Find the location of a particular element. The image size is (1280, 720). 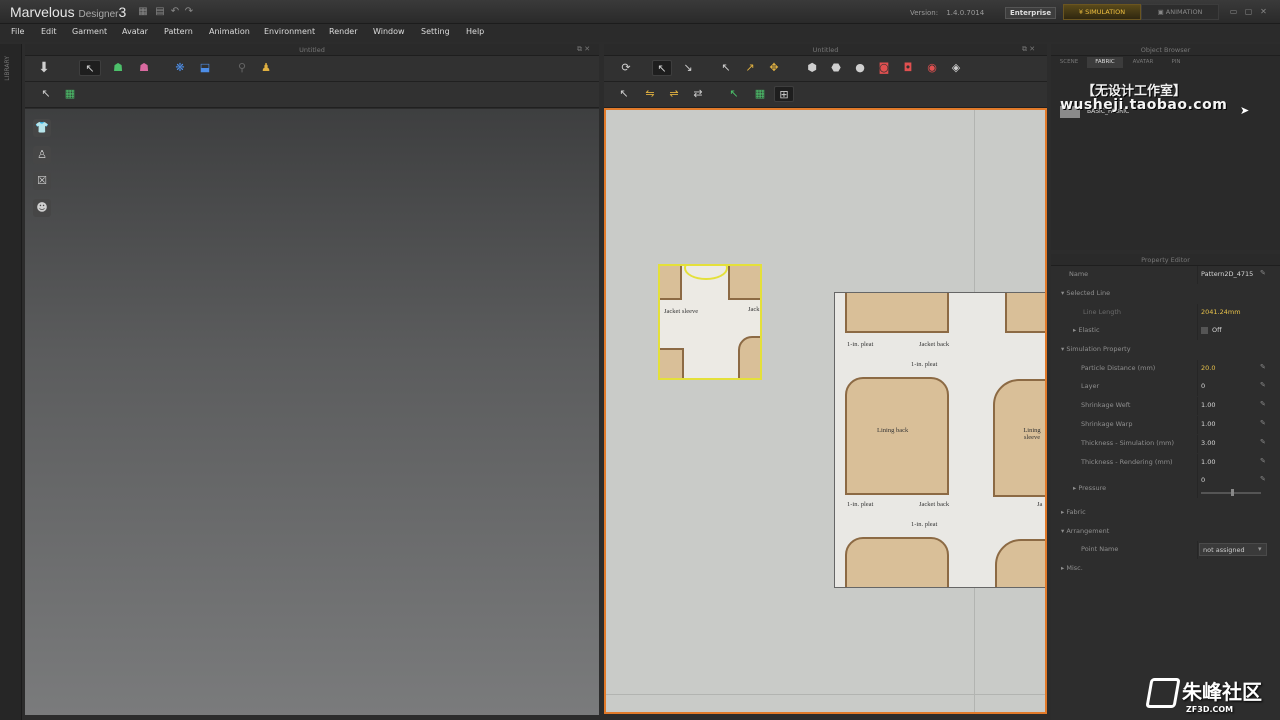

library-strip is located at coordinates (11, 382).